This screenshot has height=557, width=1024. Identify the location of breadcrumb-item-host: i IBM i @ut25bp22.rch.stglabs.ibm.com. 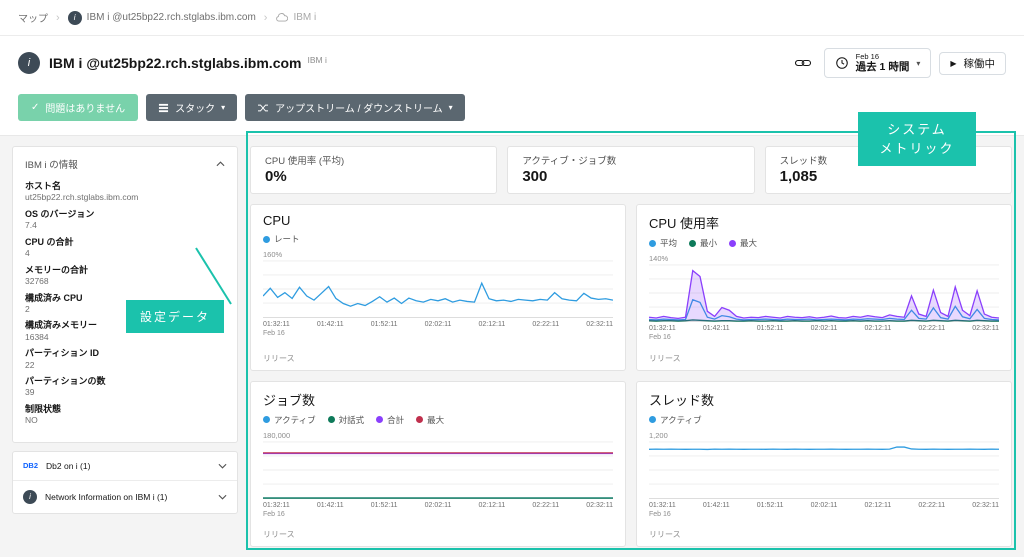
(161, 17).